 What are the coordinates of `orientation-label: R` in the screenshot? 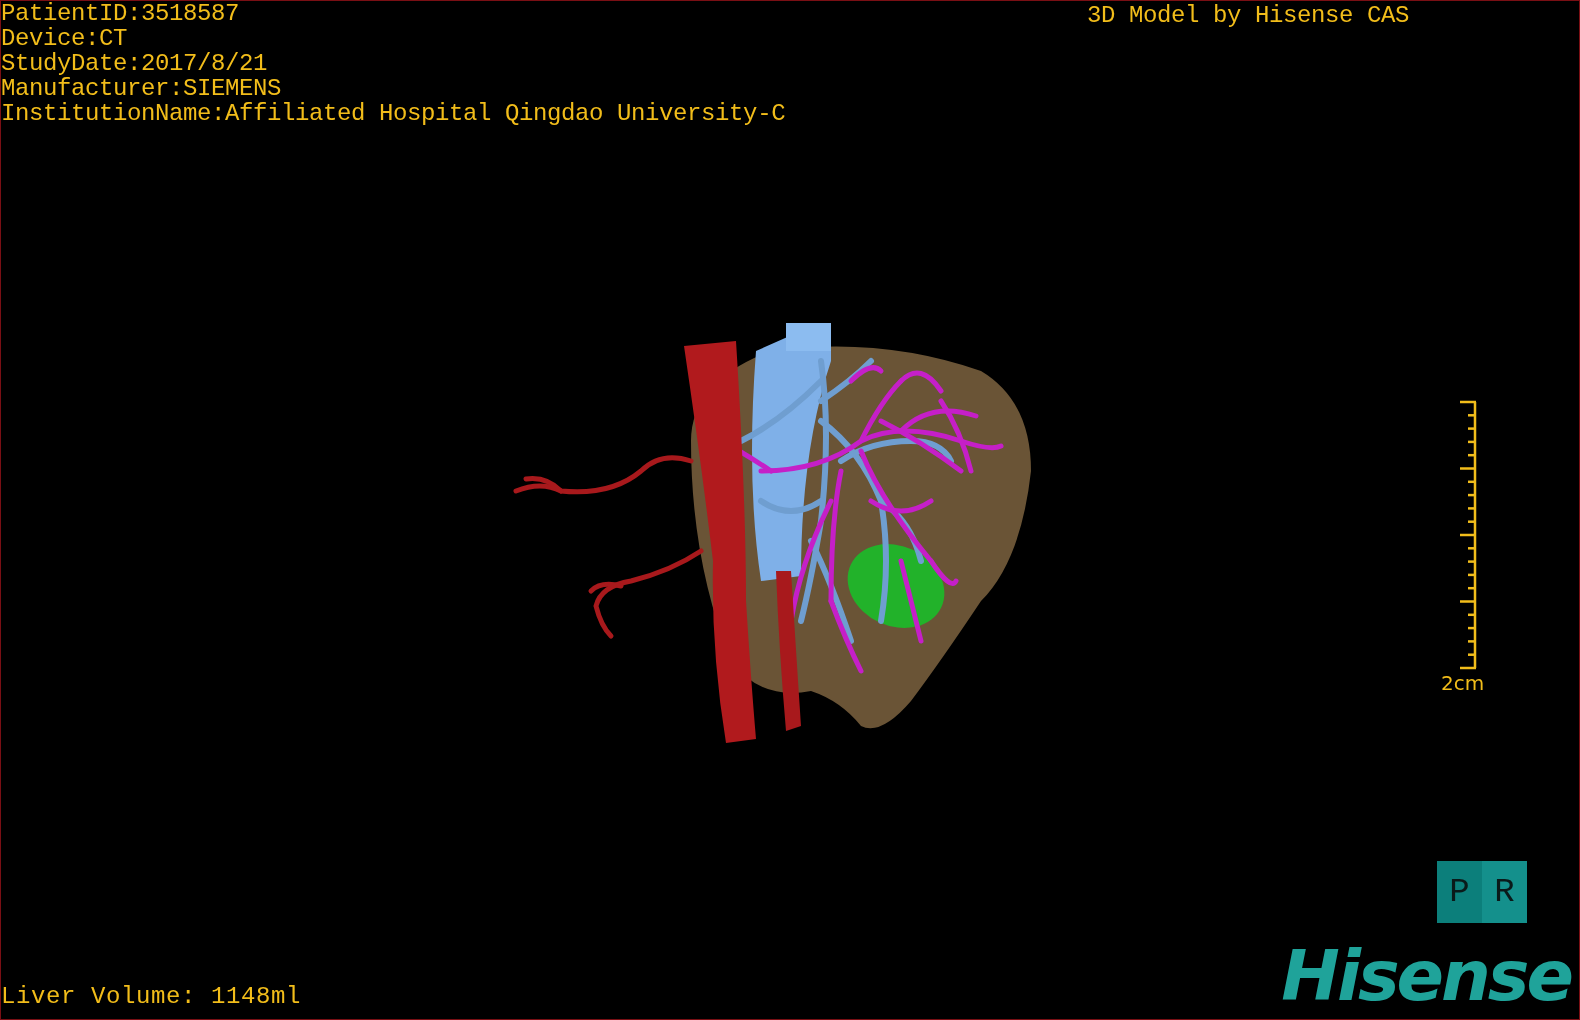 It's located at (1504, 892).